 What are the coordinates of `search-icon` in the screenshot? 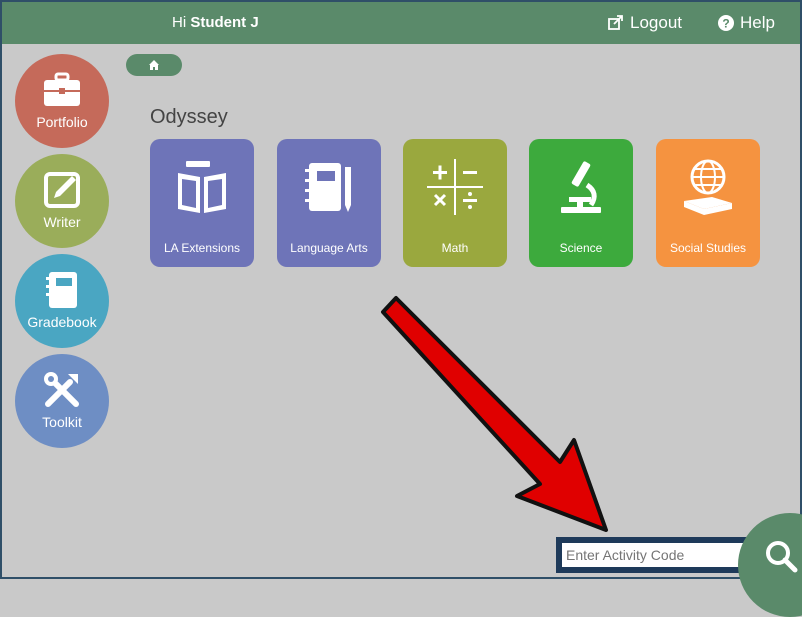 It's located at (782, 557).